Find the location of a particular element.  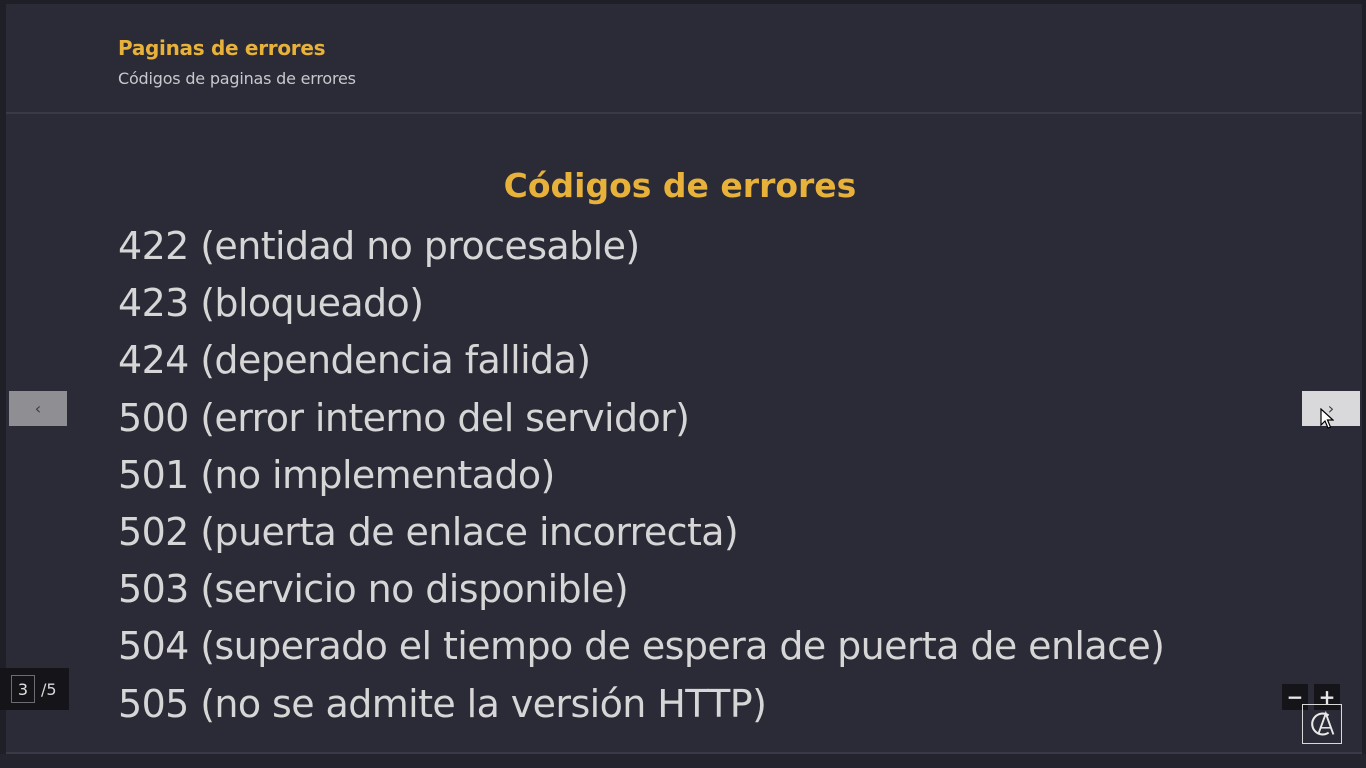

previous-slide-button: ‹ is located at coordinates (38, 408).